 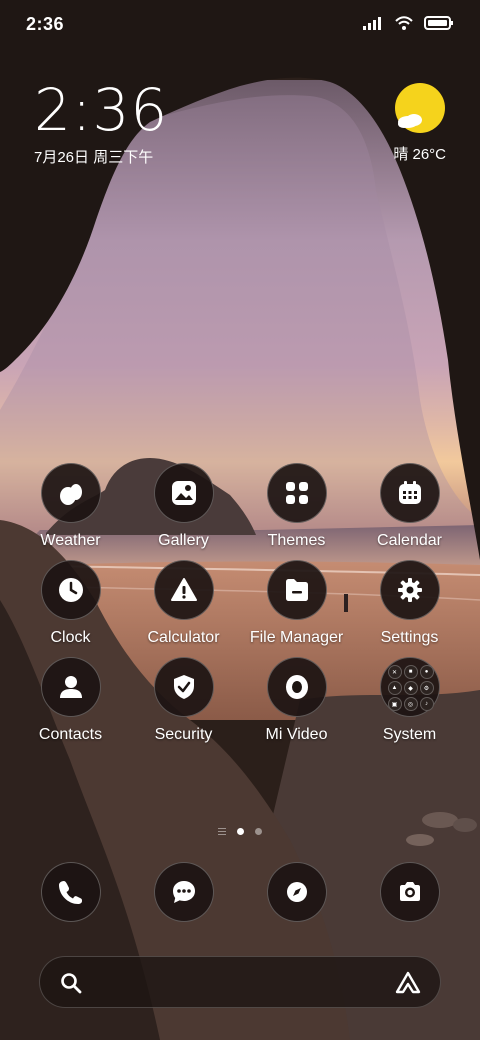 I want to click on themes-grid-icon, so click(x=296, y=493).